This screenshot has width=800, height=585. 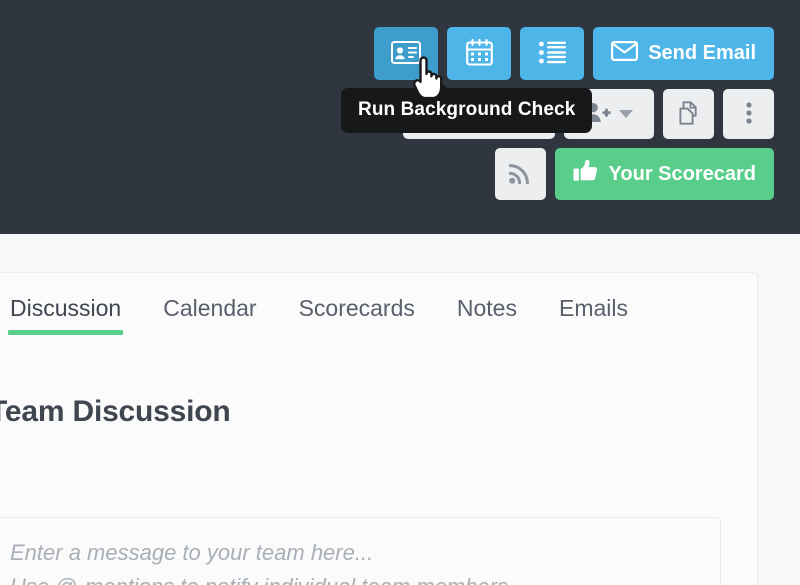 I want to click on tab-notes: Notes, so click(x=487, y=315).